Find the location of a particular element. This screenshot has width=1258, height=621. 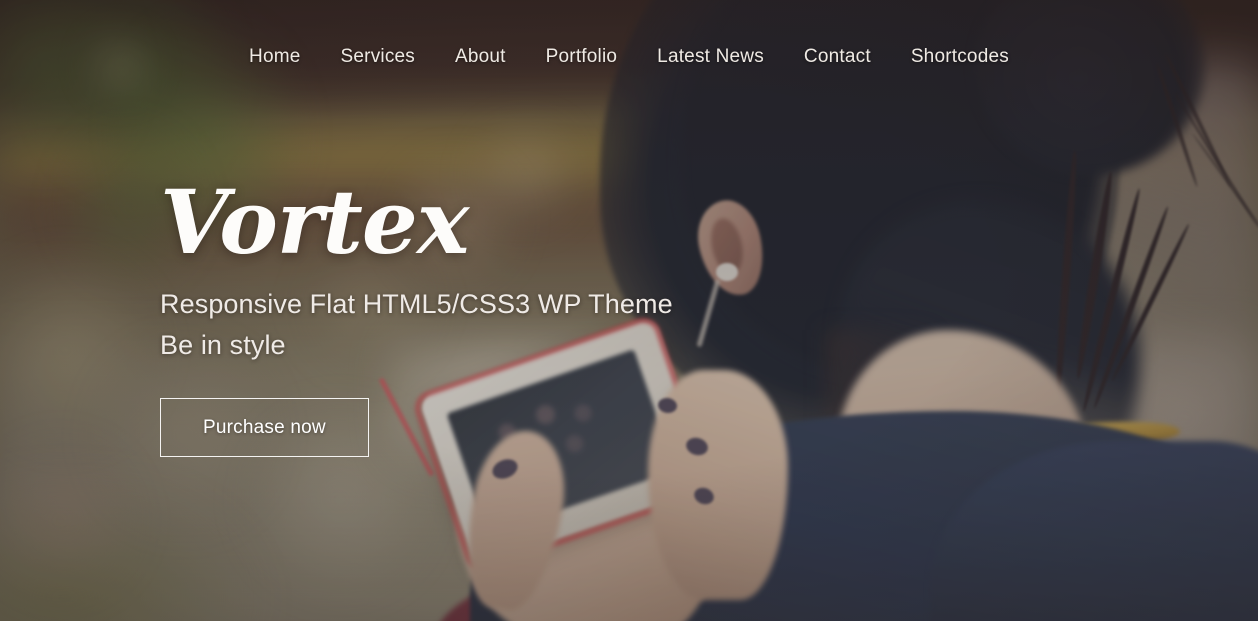

nav-item: About is located at coordinates (480, 57).